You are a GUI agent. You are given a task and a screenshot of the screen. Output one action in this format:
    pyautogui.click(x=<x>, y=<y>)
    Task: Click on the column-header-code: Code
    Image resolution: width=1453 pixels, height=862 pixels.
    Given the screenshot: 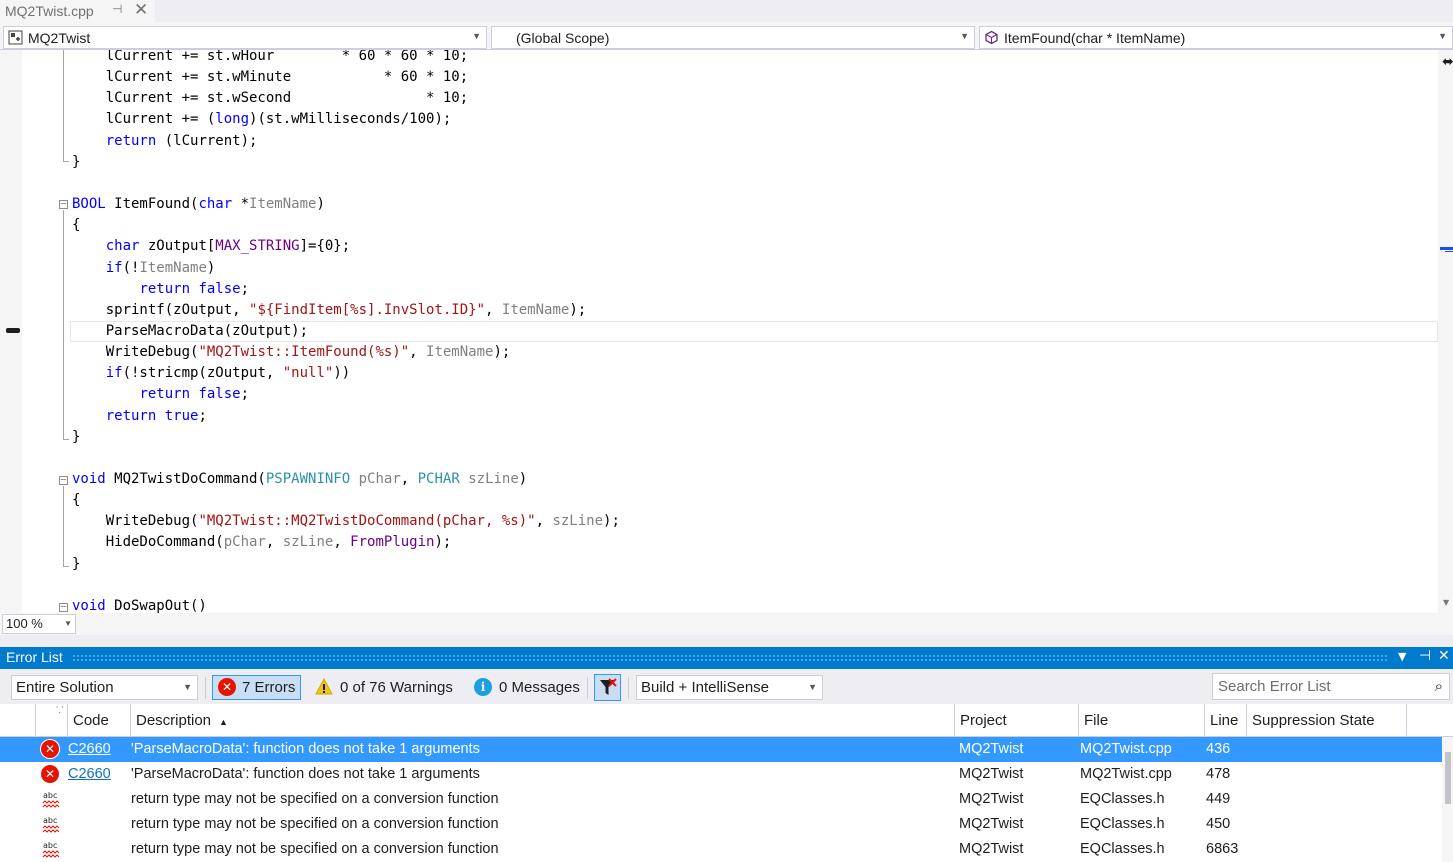 What is the action you would take?
    pyautogui.click(x=98, y=720)
    